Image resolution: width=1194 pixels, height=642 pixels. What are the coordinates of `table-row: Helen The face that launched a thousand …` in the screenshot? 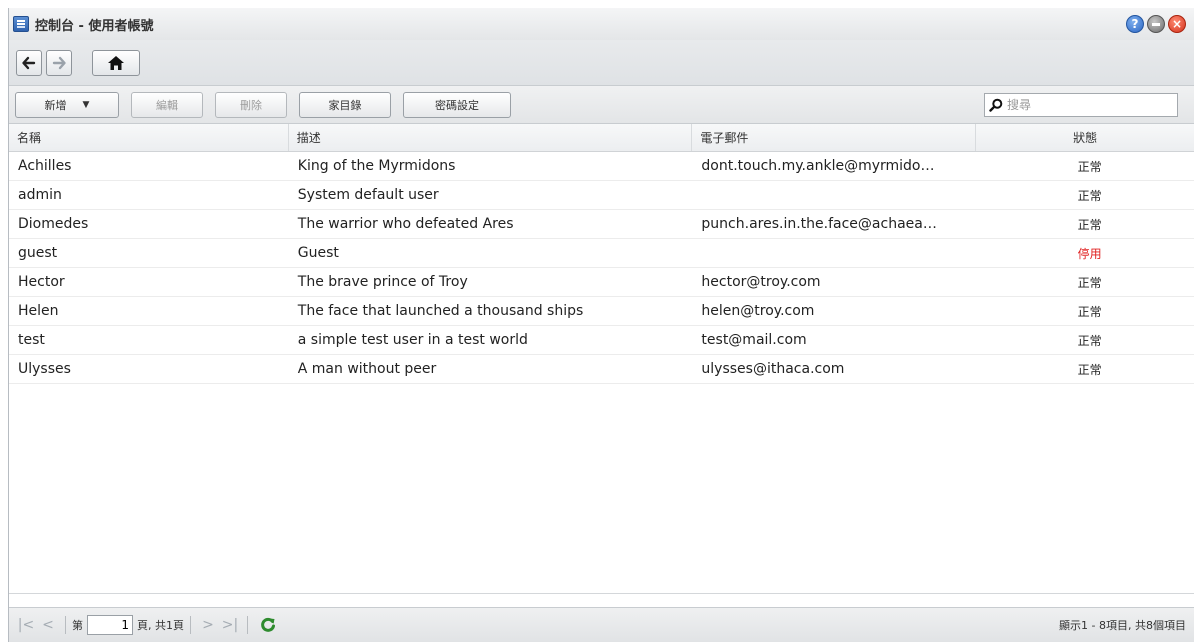 It's located at (601, 311).